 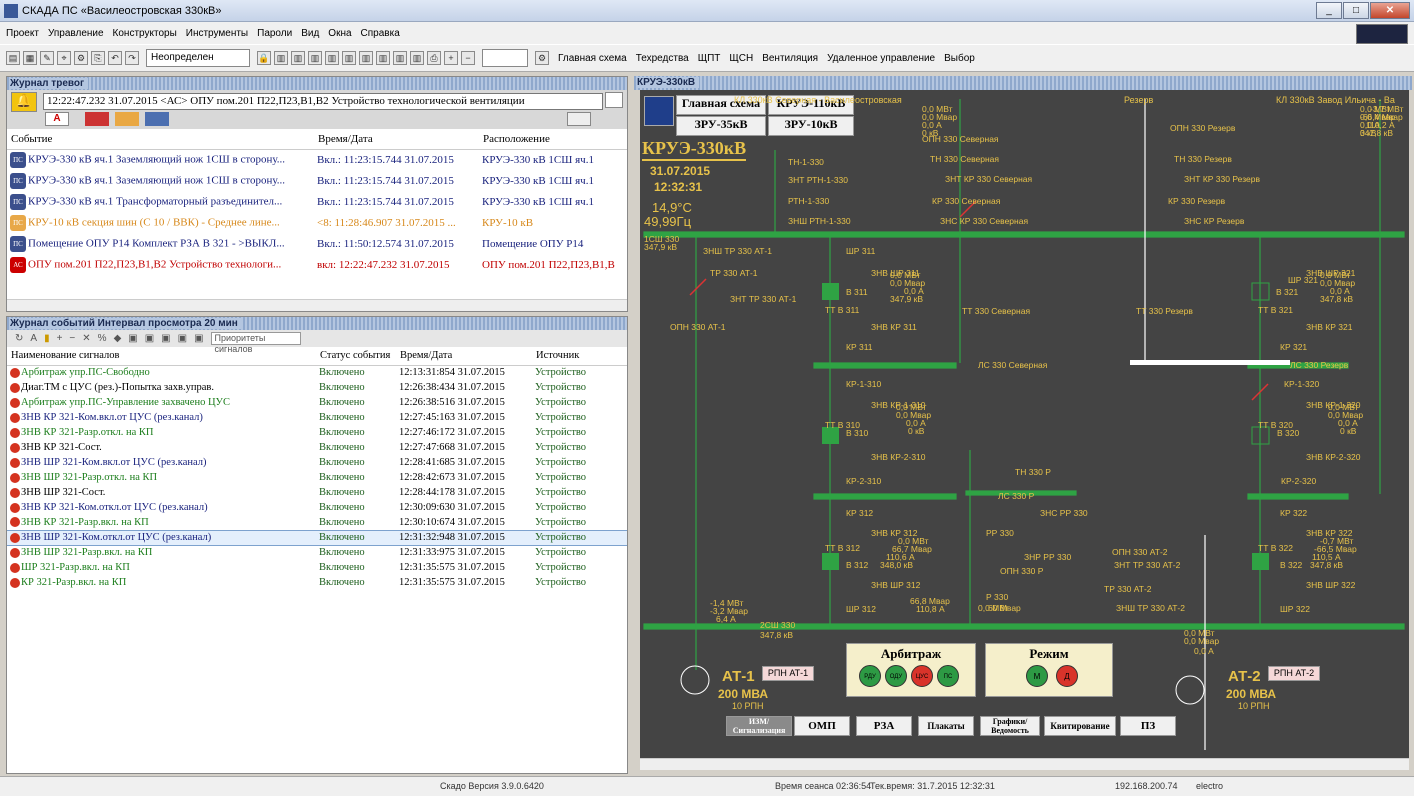 I want to click on link-ventilation: Вентиляция, so click(x=790, y=58).